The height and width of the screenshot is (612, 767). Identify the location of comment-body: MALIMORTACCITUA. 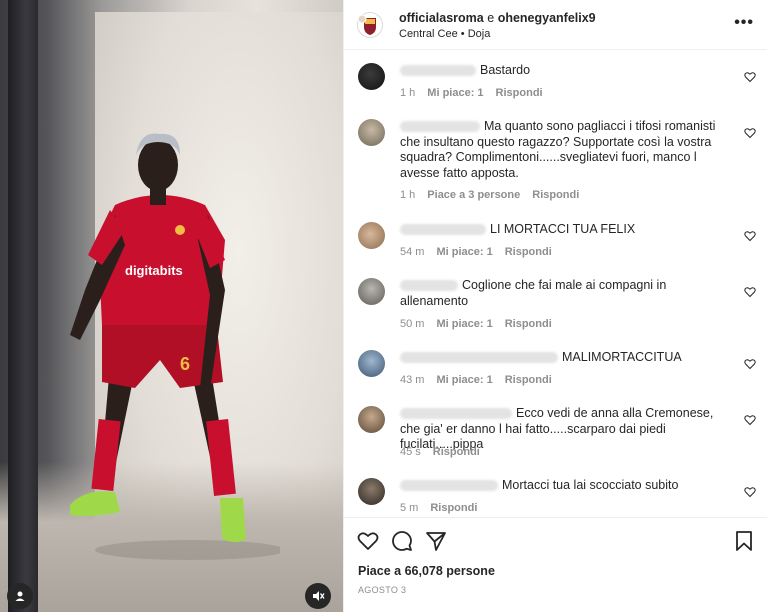
(566, 358).